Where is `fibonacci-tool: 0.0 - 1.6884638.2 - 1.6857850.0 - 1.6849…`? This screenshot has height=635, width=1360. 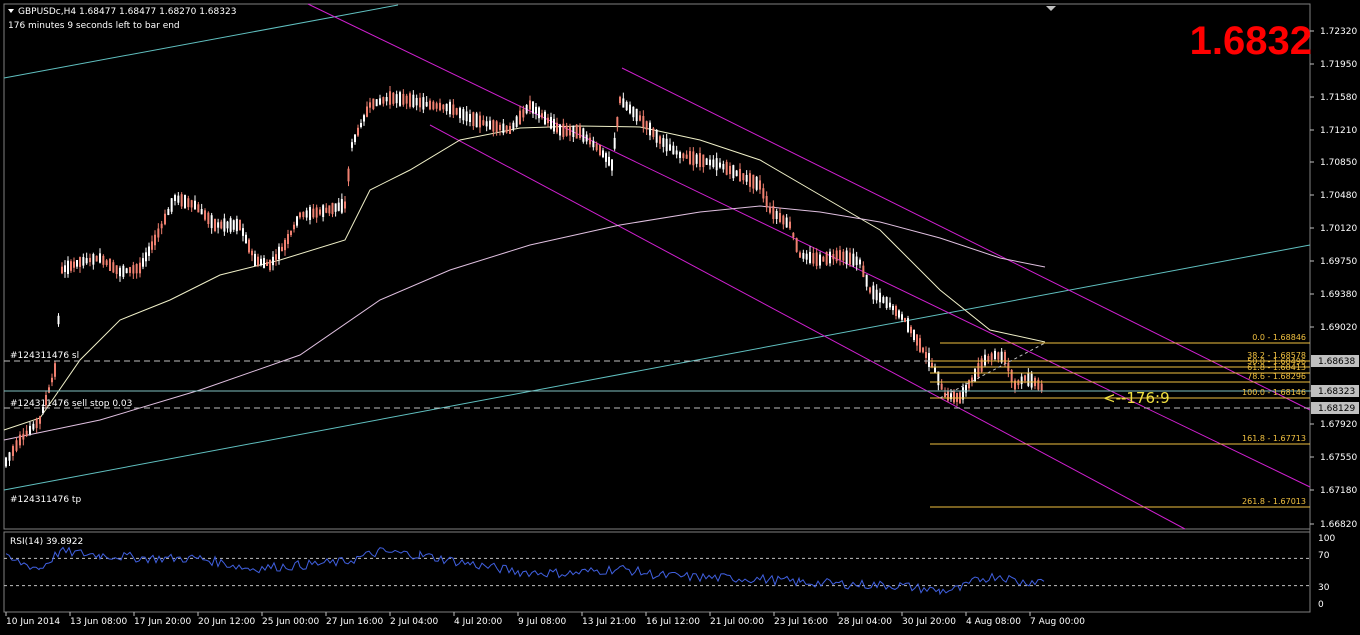
fibonacci-tool: 0.0 - 1.6884638.2 - 1.6857850.0 - 1.6849… is located at coordinates (1120, 420).